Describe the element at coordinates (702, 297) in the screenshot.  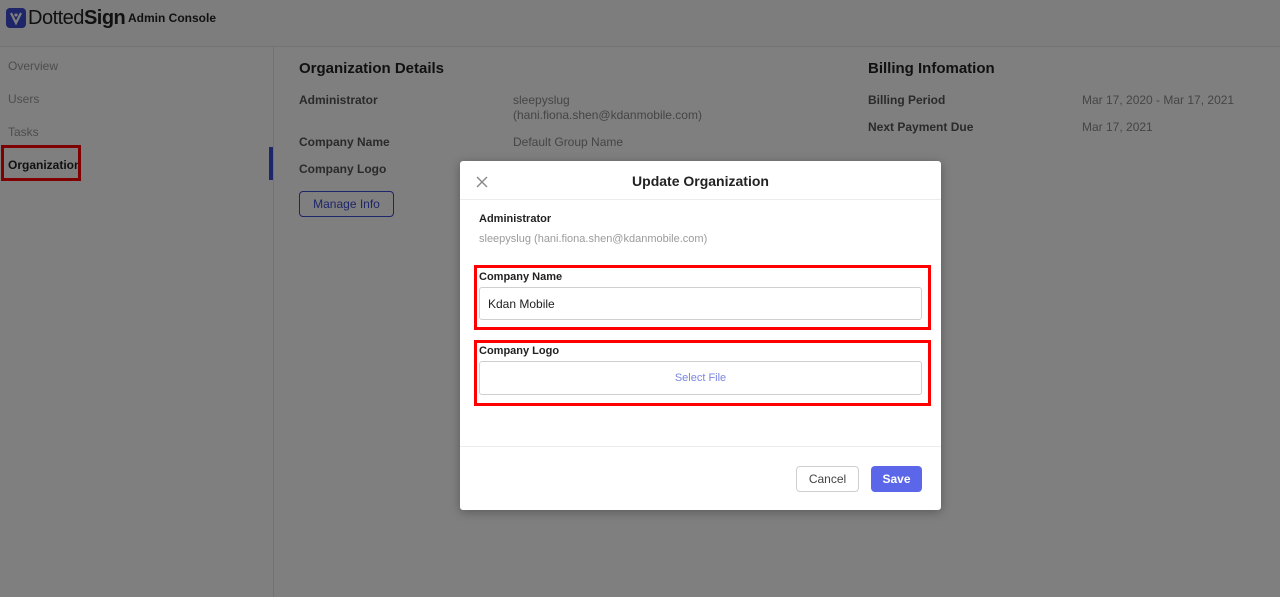
I see `highlight-company-name` at that location.